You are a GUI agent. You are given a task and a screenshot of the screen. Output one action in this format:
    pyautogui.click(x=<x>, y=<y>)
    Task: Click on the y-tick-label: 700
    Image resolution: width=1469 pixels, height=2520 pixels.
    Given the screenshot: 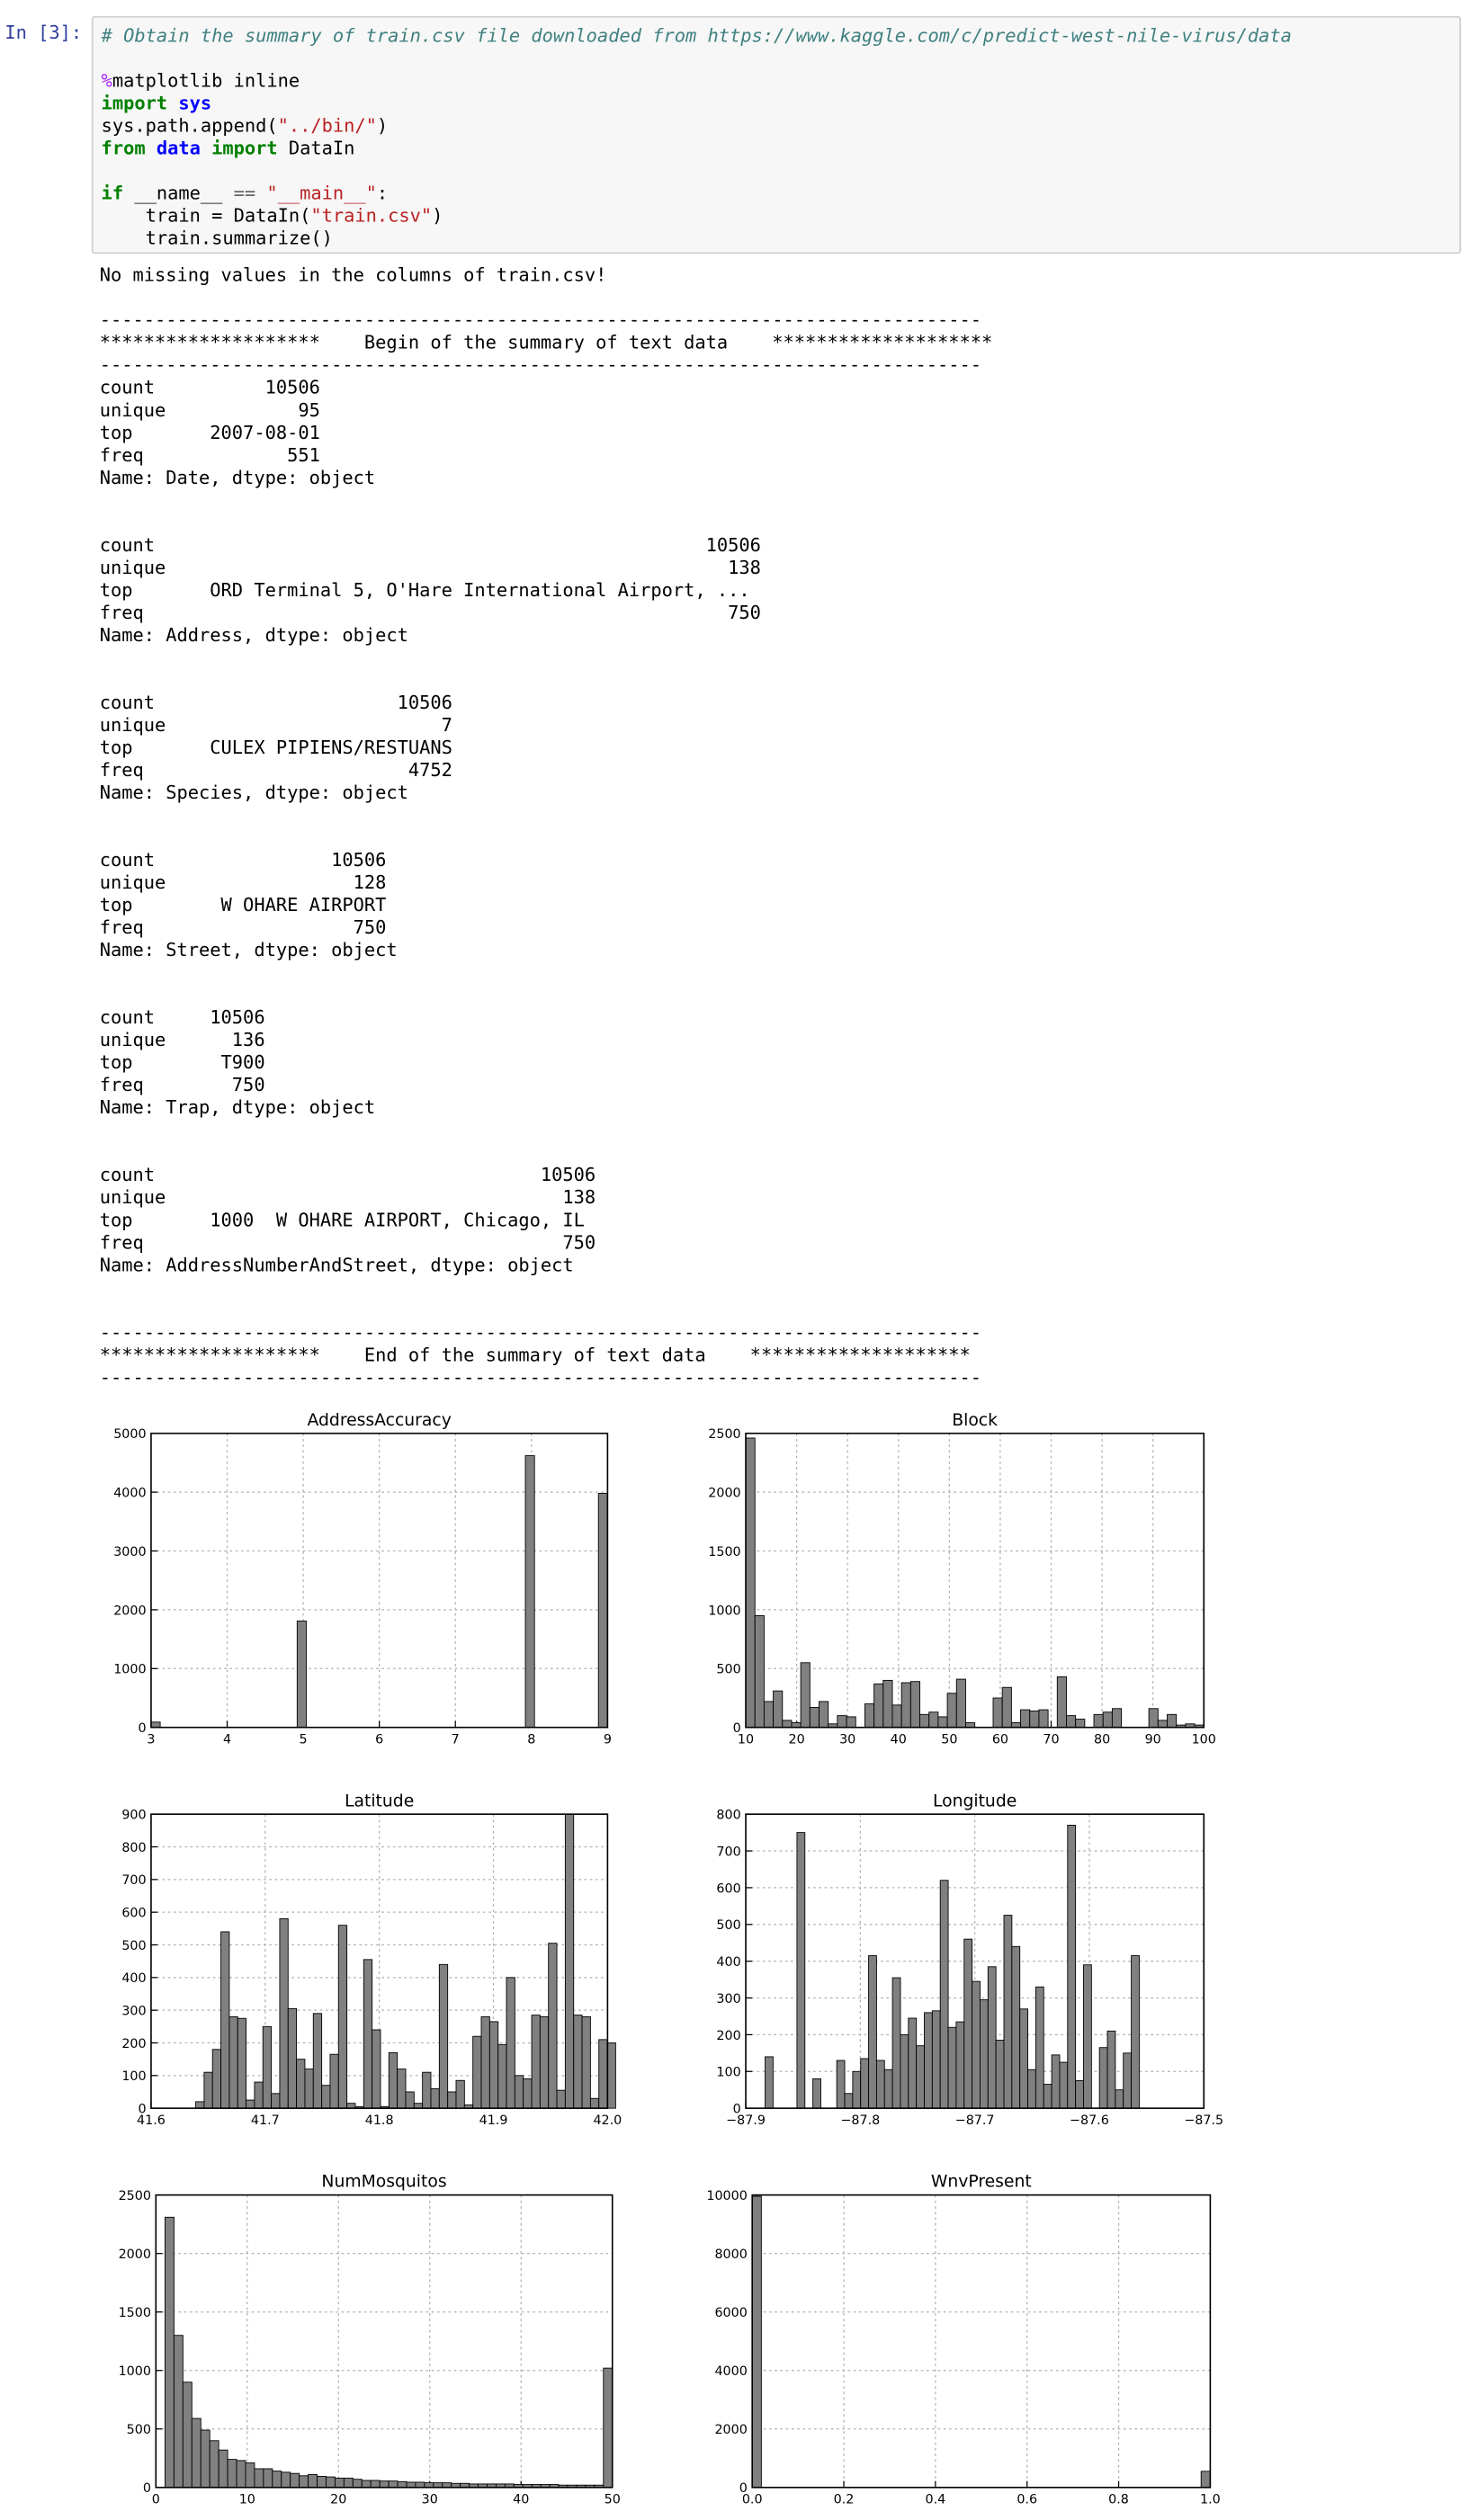 What is the action you would take?
    pyautogui.click(x=728, y=1852)
    